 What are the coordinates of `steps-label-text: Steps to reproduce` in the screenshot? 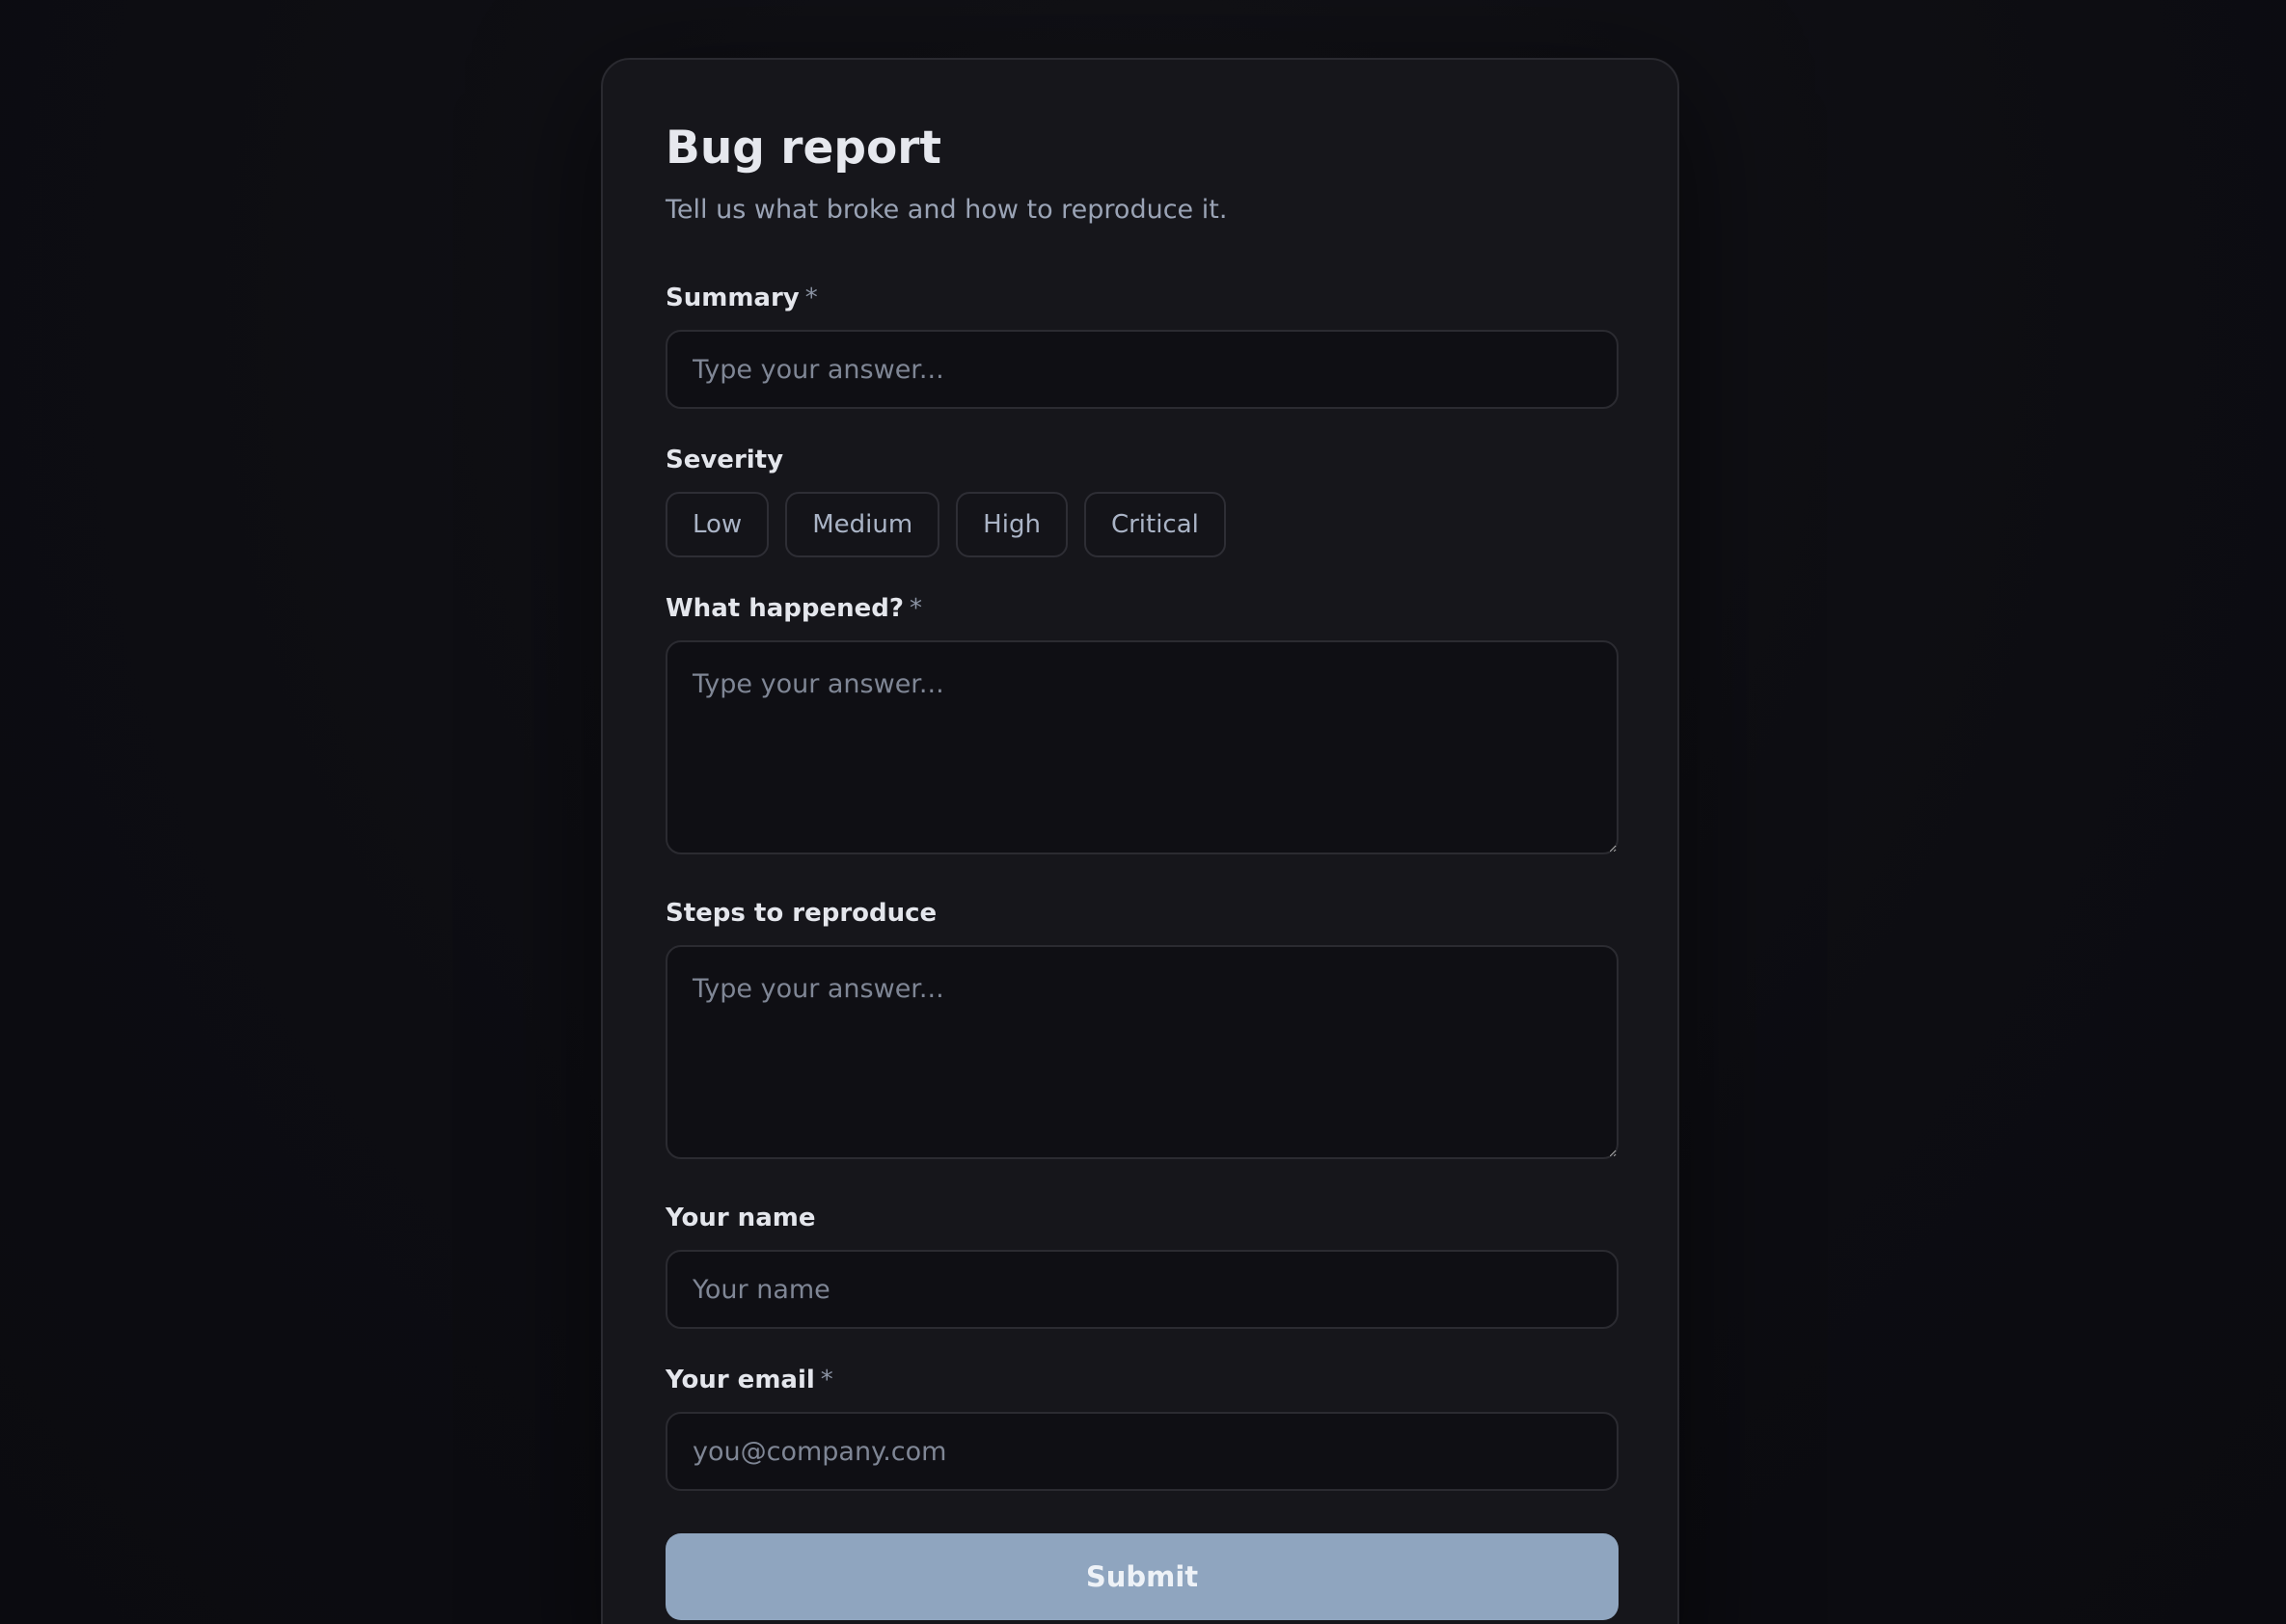 It's located at (802, 913).